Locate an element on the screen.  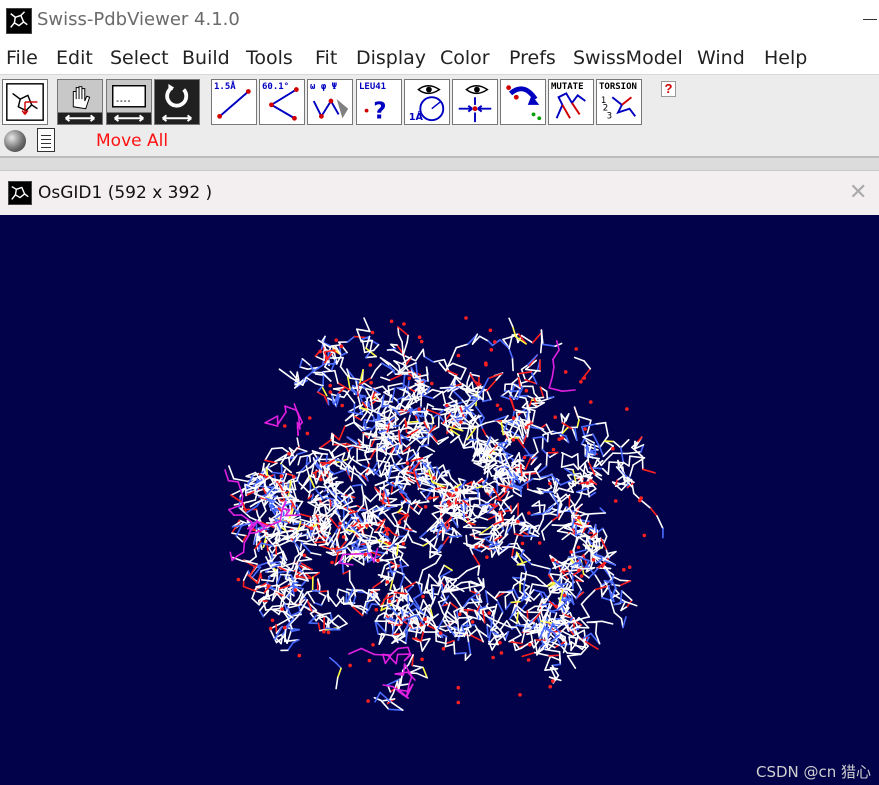
menu-edit: Edit is located at coordinates (74, 58).